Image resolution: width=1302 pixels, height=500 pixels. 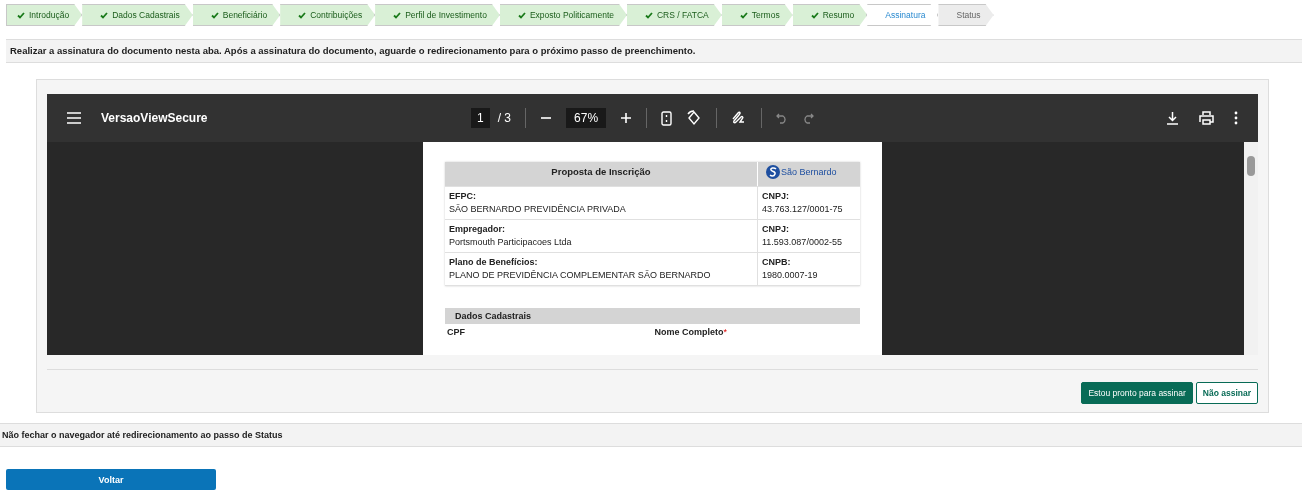 What do you see at coordinates (777, 262) in the screenshot?
I see `field-label: CNPB:` at bounding box center [777, 262].